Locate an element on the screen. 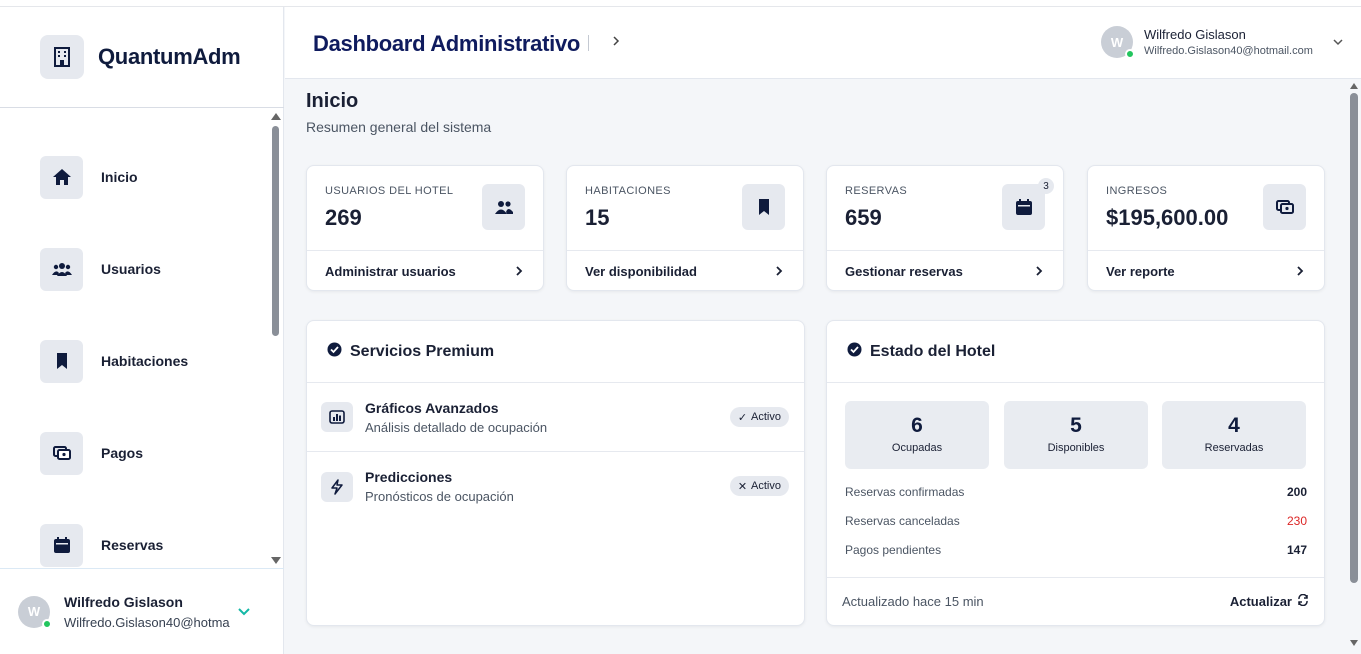 Image resolution: width=1361 pixels, height=654 pixels. stat-label: RESERVAS is located at coordinates (876, 191).